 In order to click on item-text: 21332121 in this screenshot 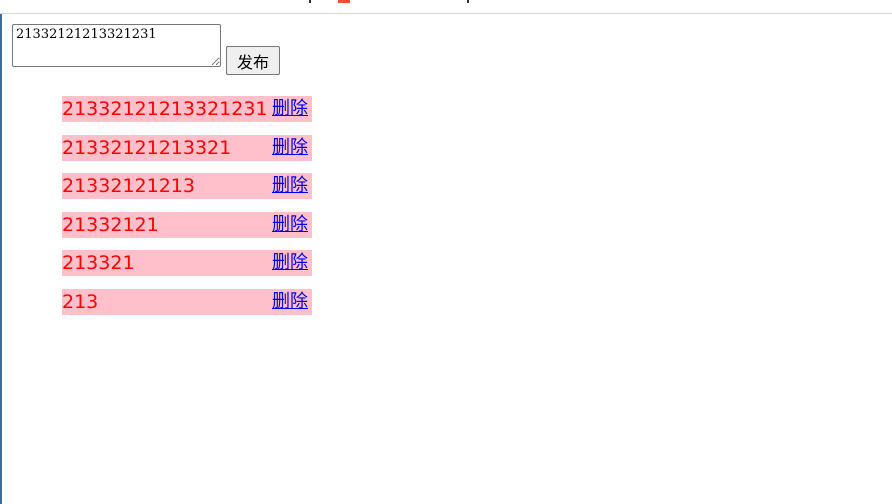, I will do `click(110, 224)`.